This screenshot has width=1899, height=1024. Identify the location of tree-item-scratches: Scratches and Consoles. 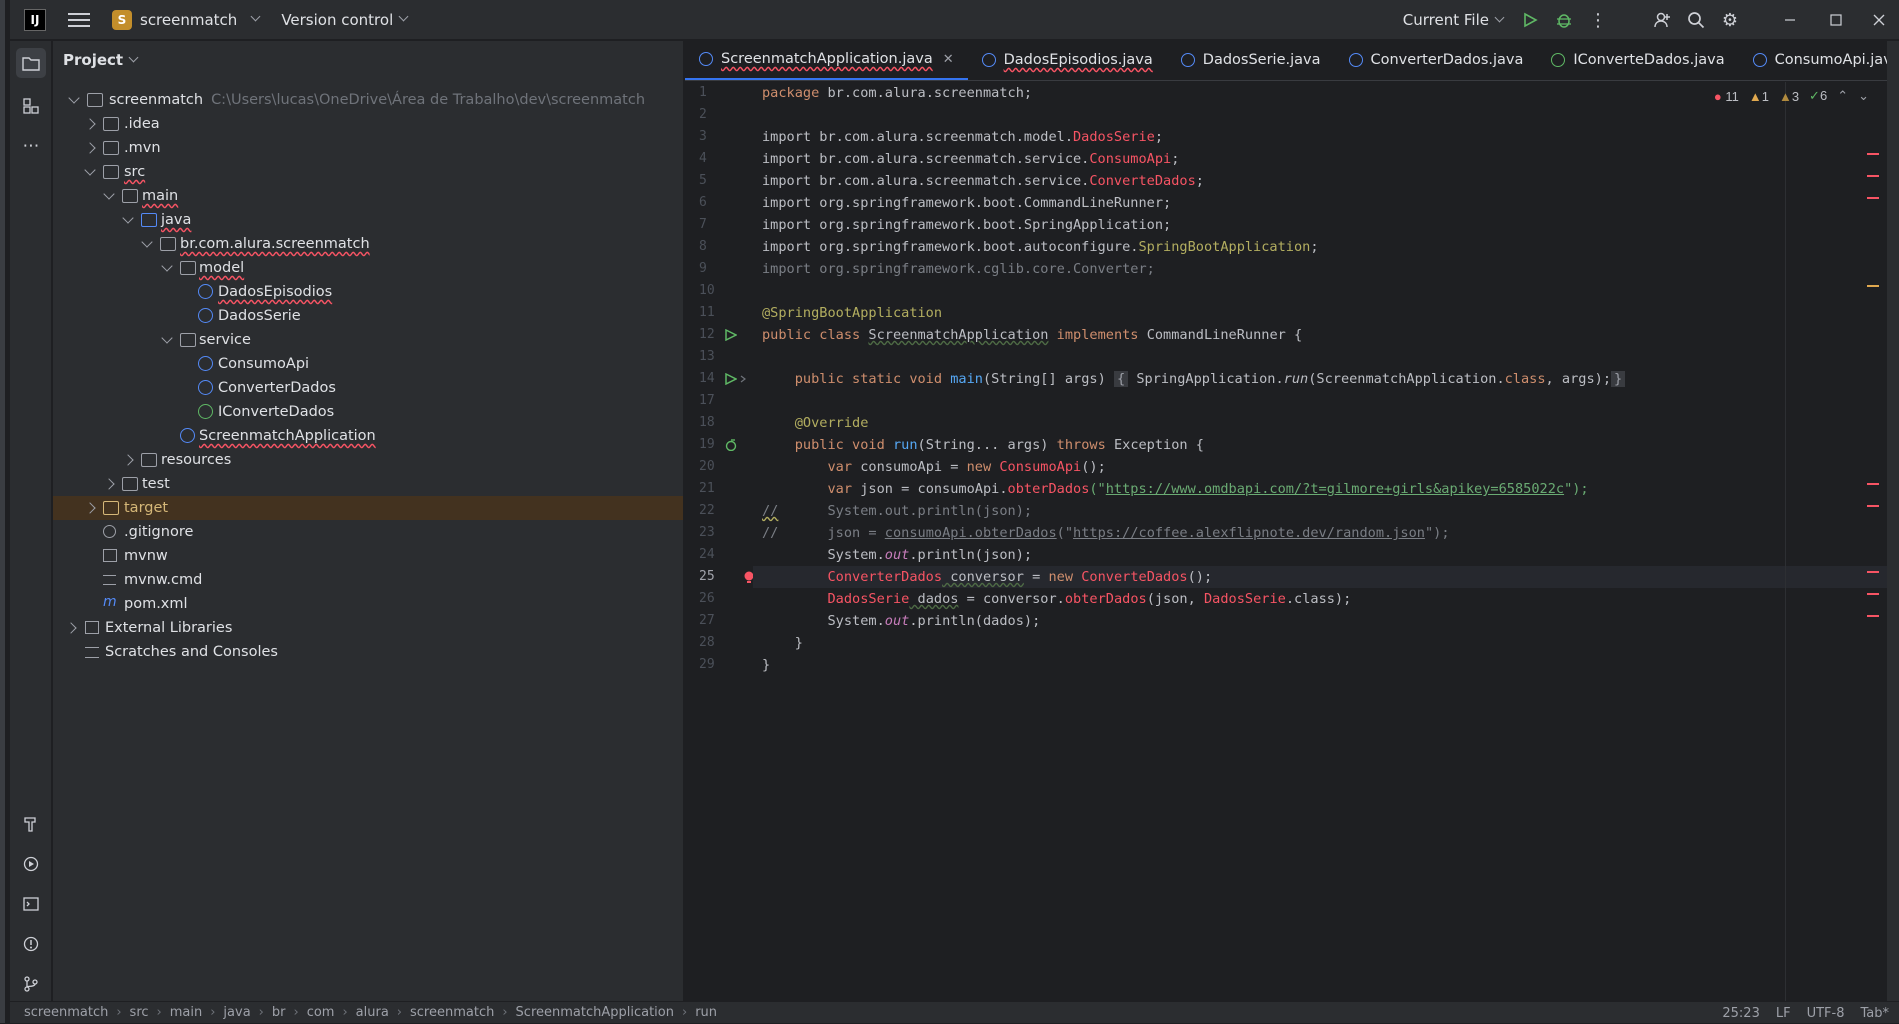
(368, 652).